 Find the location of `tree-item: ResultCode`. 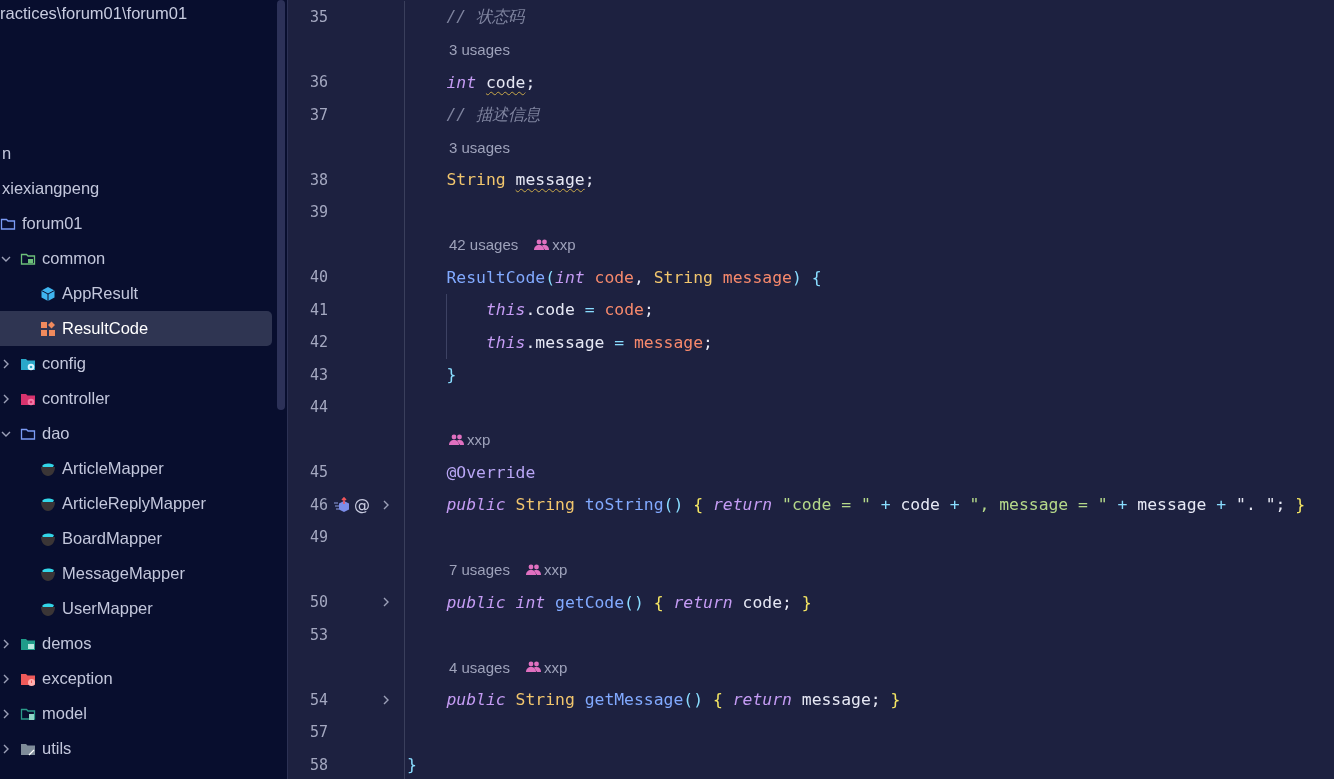

tree-item: ResultCode is located at coordinates (136, 328).